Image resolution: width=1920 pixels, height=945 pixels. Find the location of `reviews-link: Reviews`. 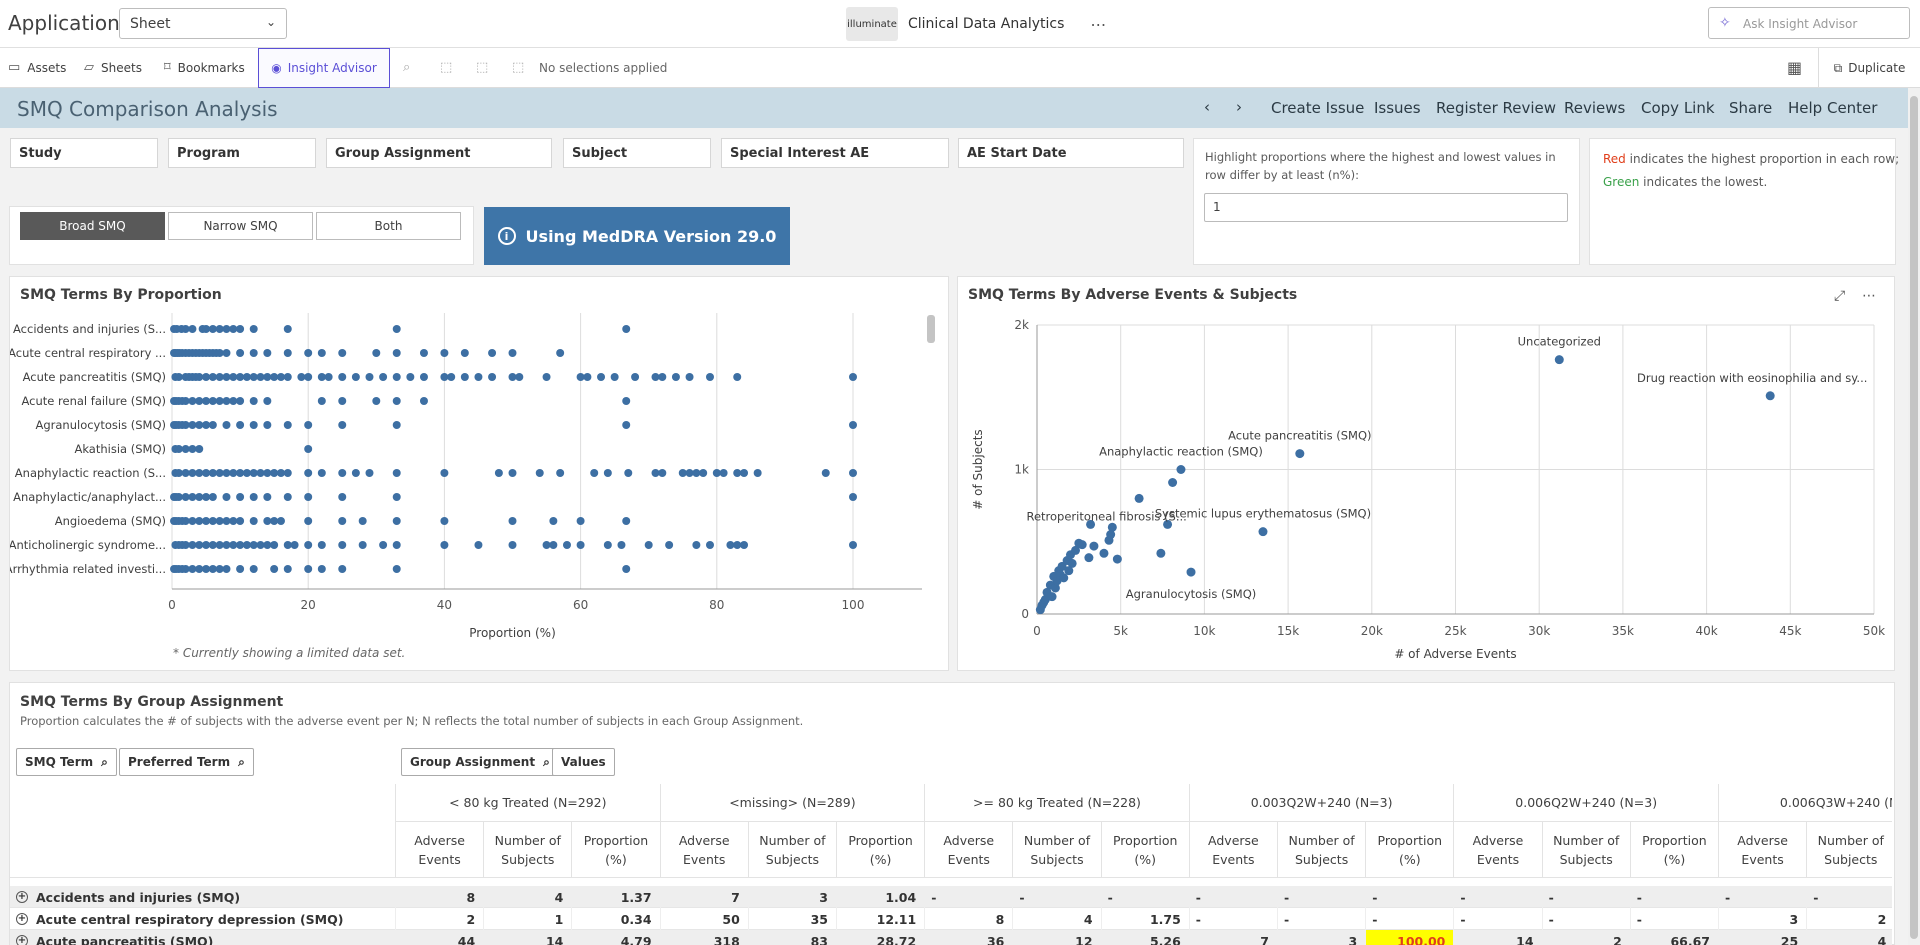

reviews-link: Reviews is located at coordinates (1594, 108).